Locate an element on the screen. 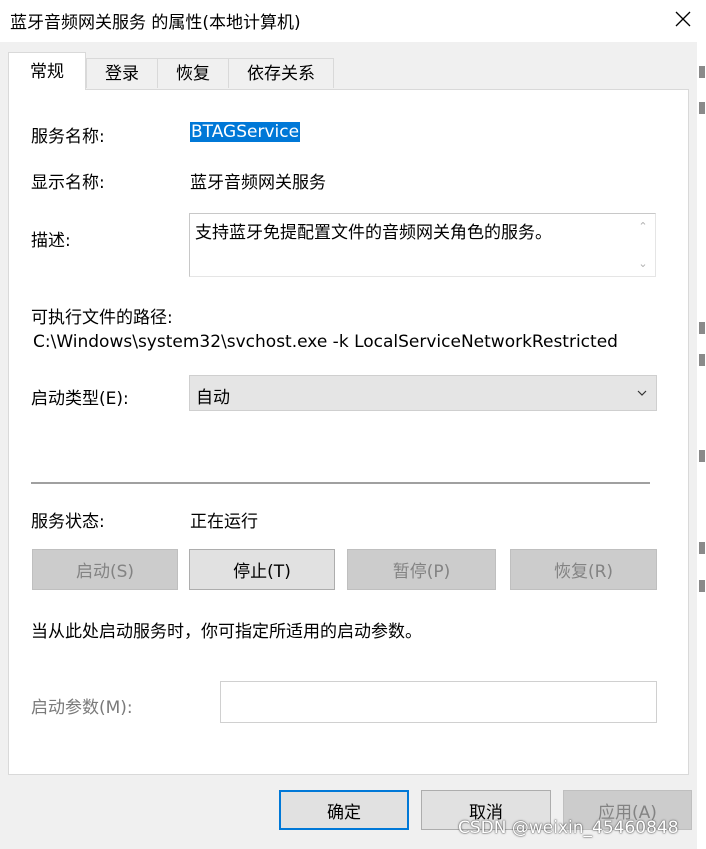 This screenshot has height=849, width=706. display-name-label: 显示名称: is located at coordinates (68, 183).